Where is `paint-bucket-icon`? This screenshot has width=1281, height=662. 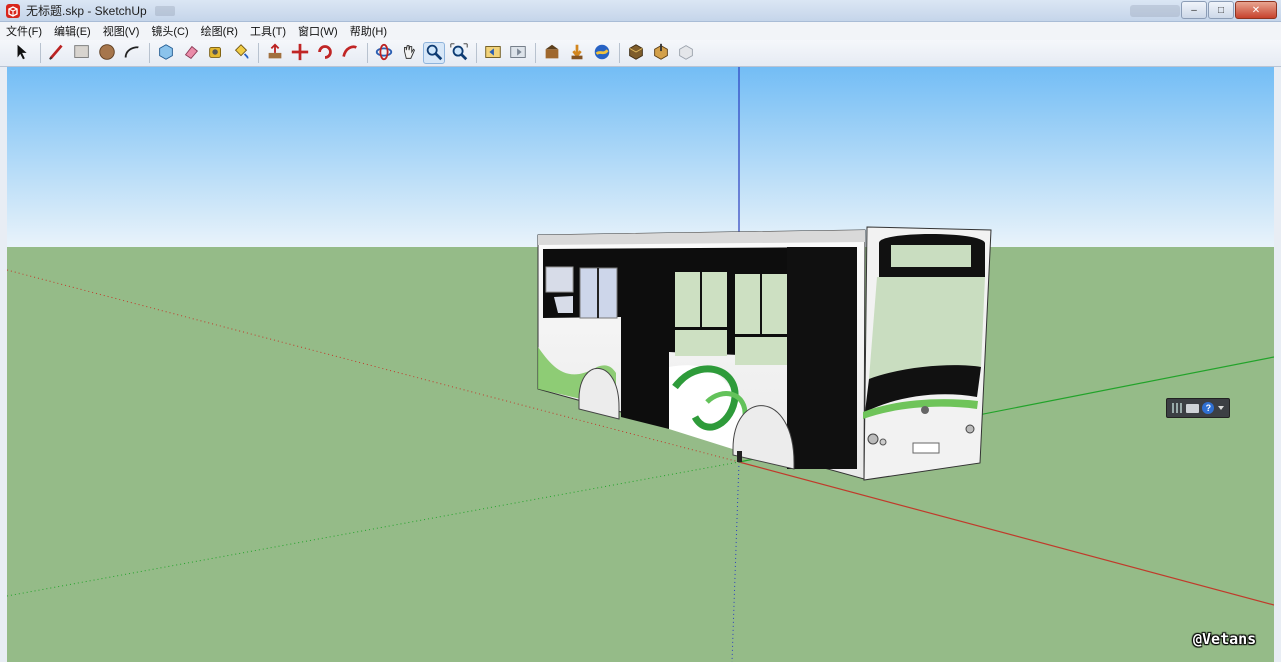 paint-bucket-icon is located at coordinates (241, 53).